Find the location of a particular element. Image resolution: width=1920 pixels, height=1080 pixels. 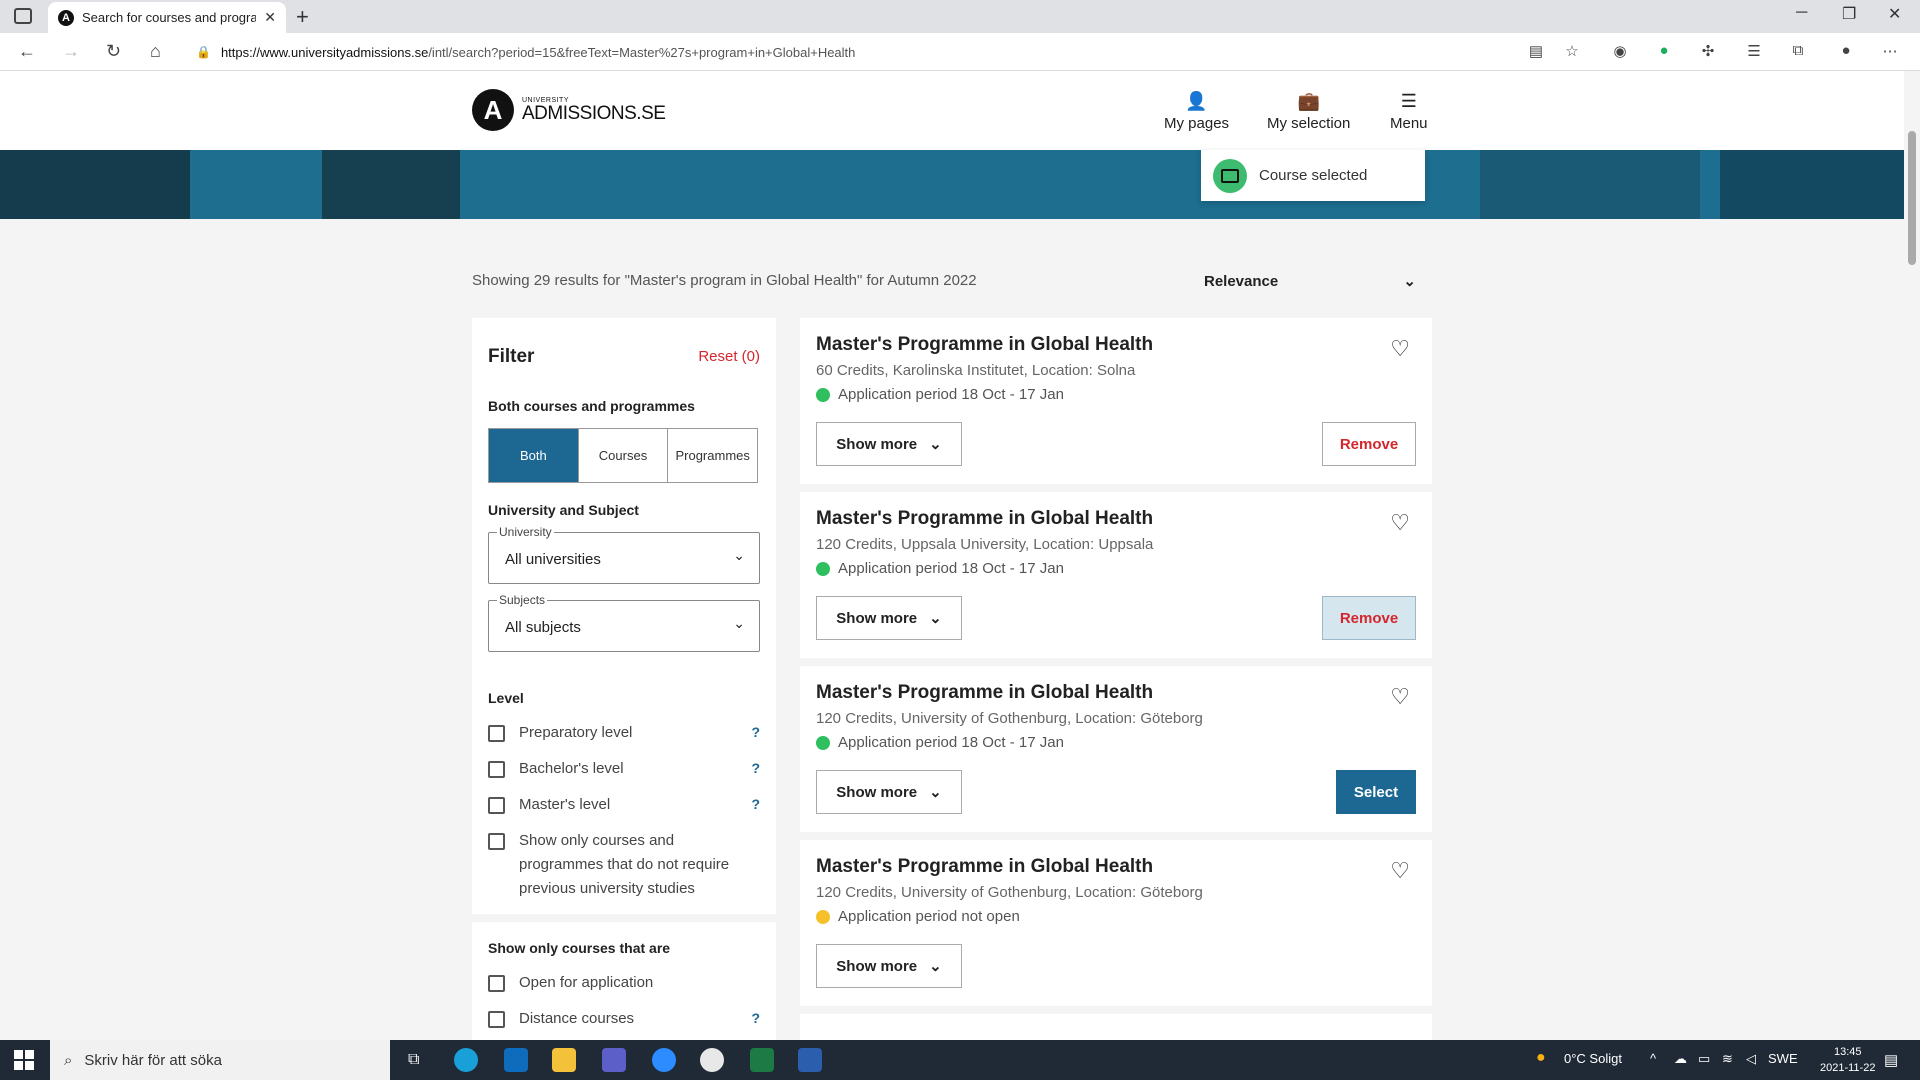

type-courses-button: Courses is located at coordinates (622, 455).